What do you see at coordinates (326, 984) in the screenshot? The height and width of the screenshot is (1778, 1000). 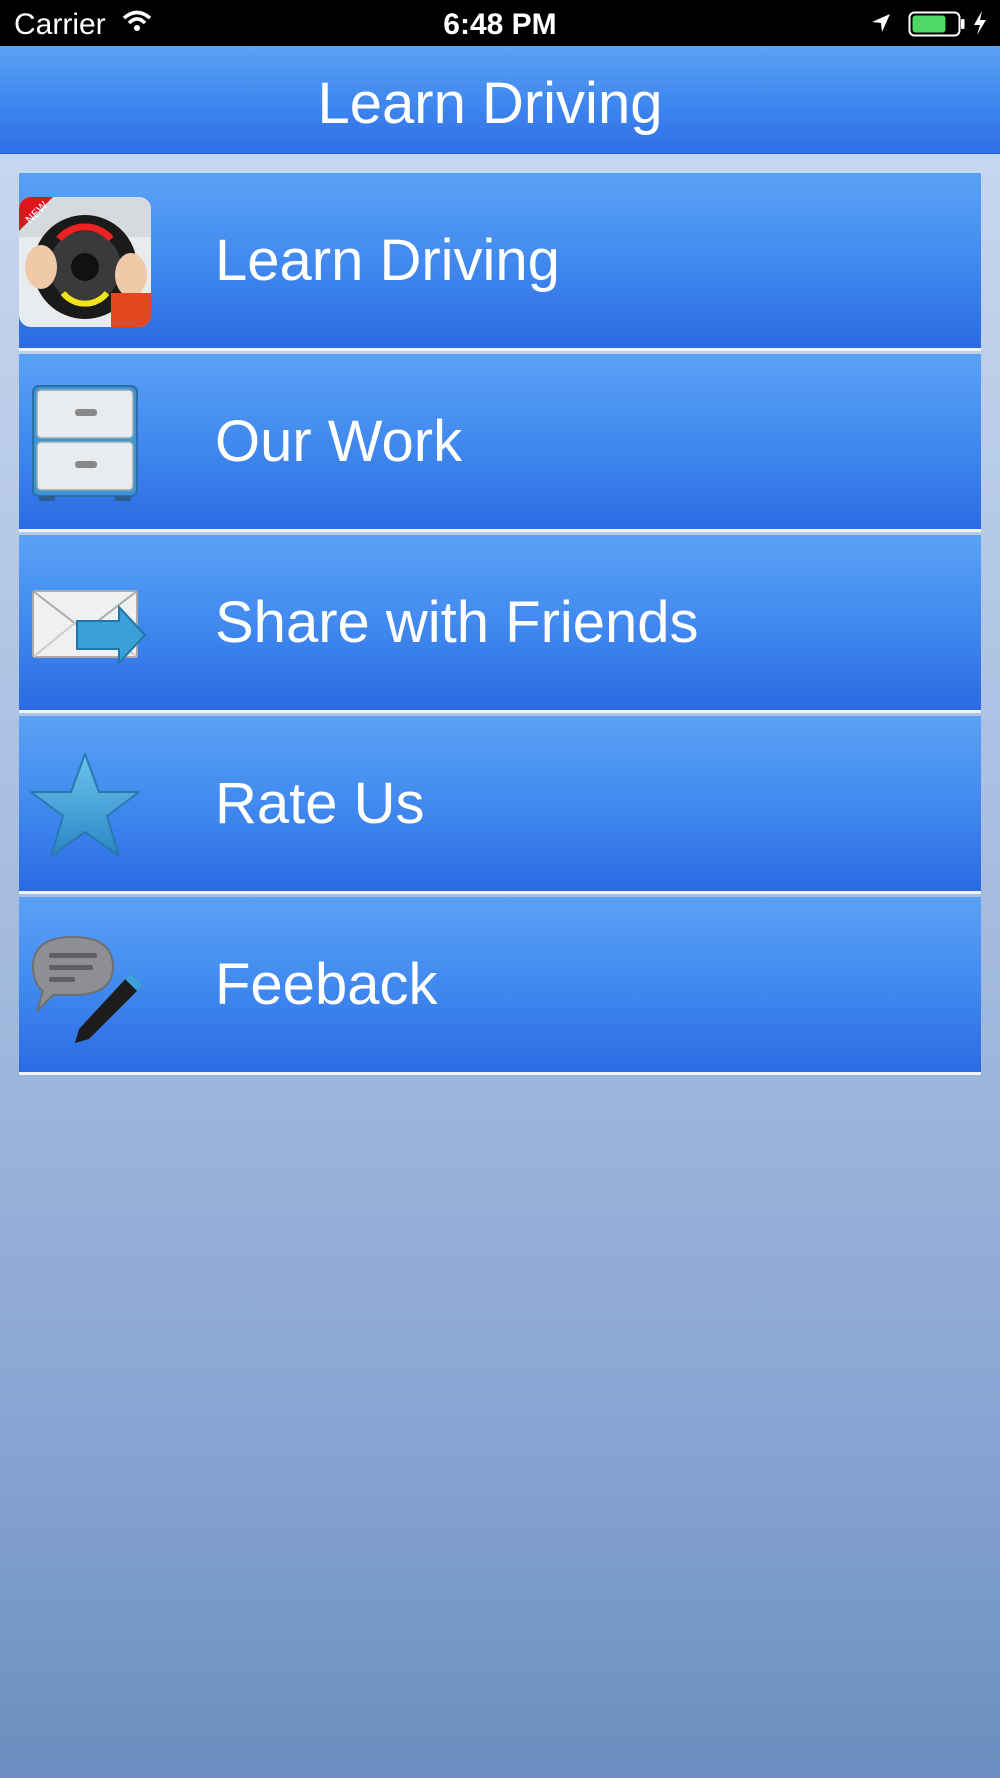 I see `menu-item-label: Feeback` at bounding box center [326, 984].